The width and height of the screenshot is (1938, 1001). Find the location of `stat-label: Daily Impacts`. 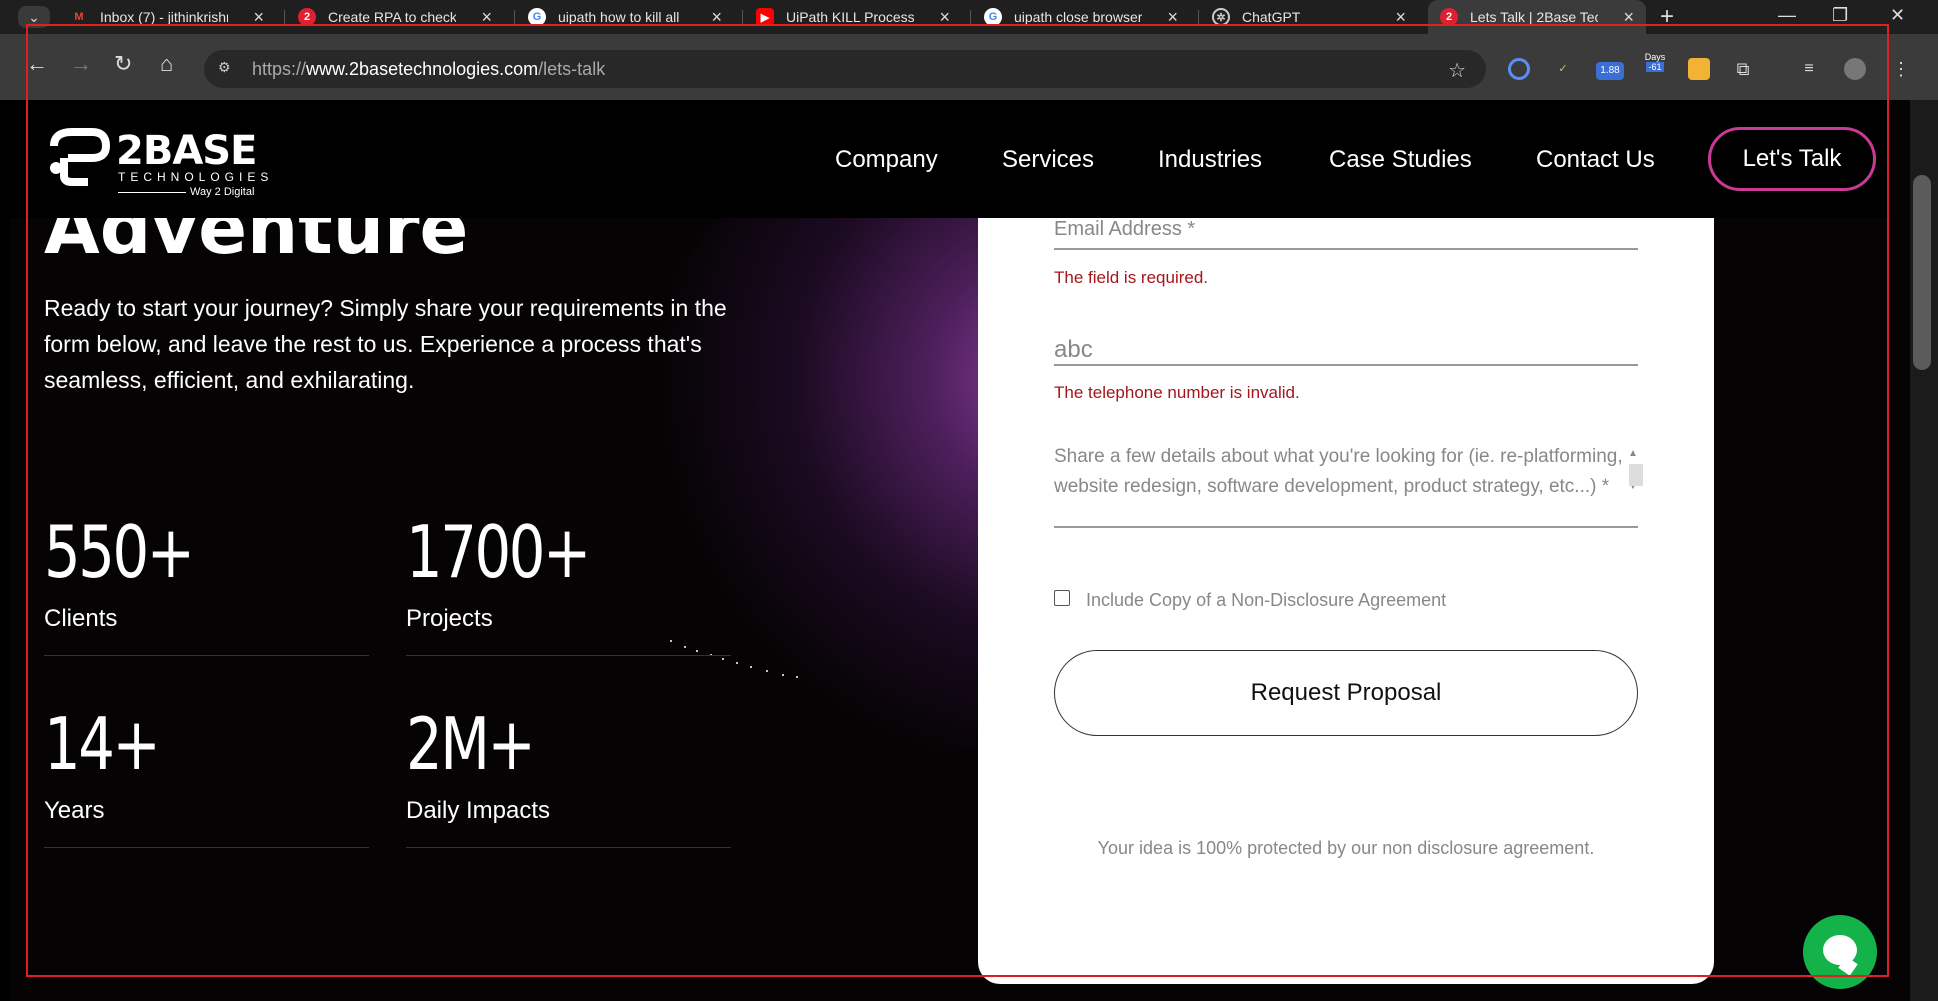

stat-label: Daily Impacts is located at coordinates (478, 810).